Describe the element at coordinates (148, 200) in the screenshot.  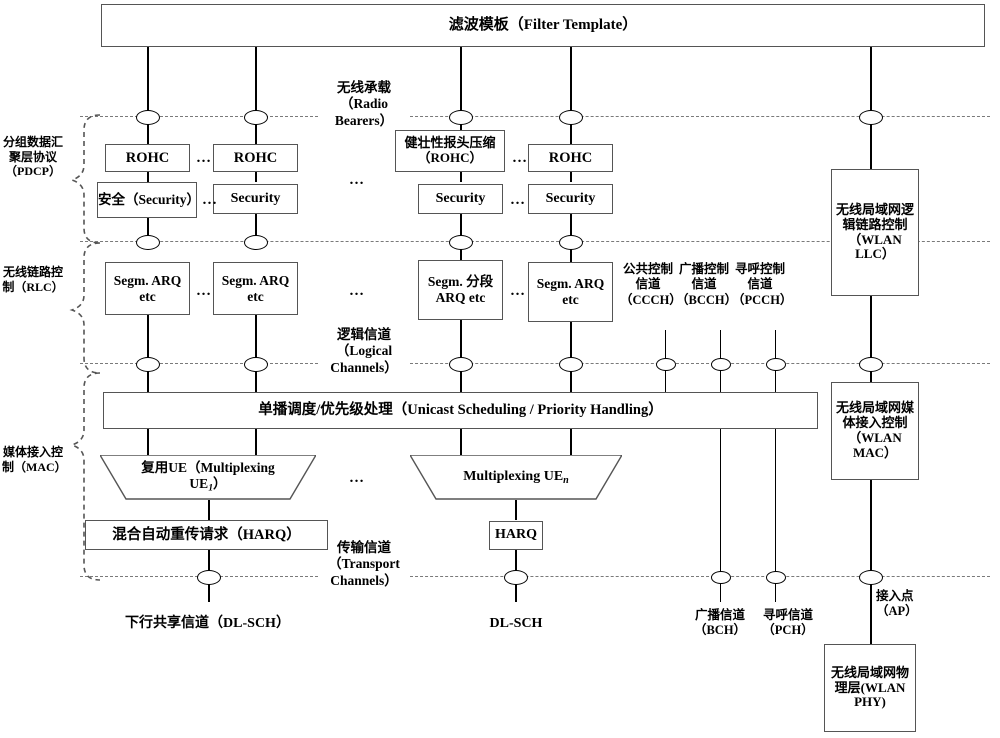
I see `security-box-1: 安全（Security）` at that location.